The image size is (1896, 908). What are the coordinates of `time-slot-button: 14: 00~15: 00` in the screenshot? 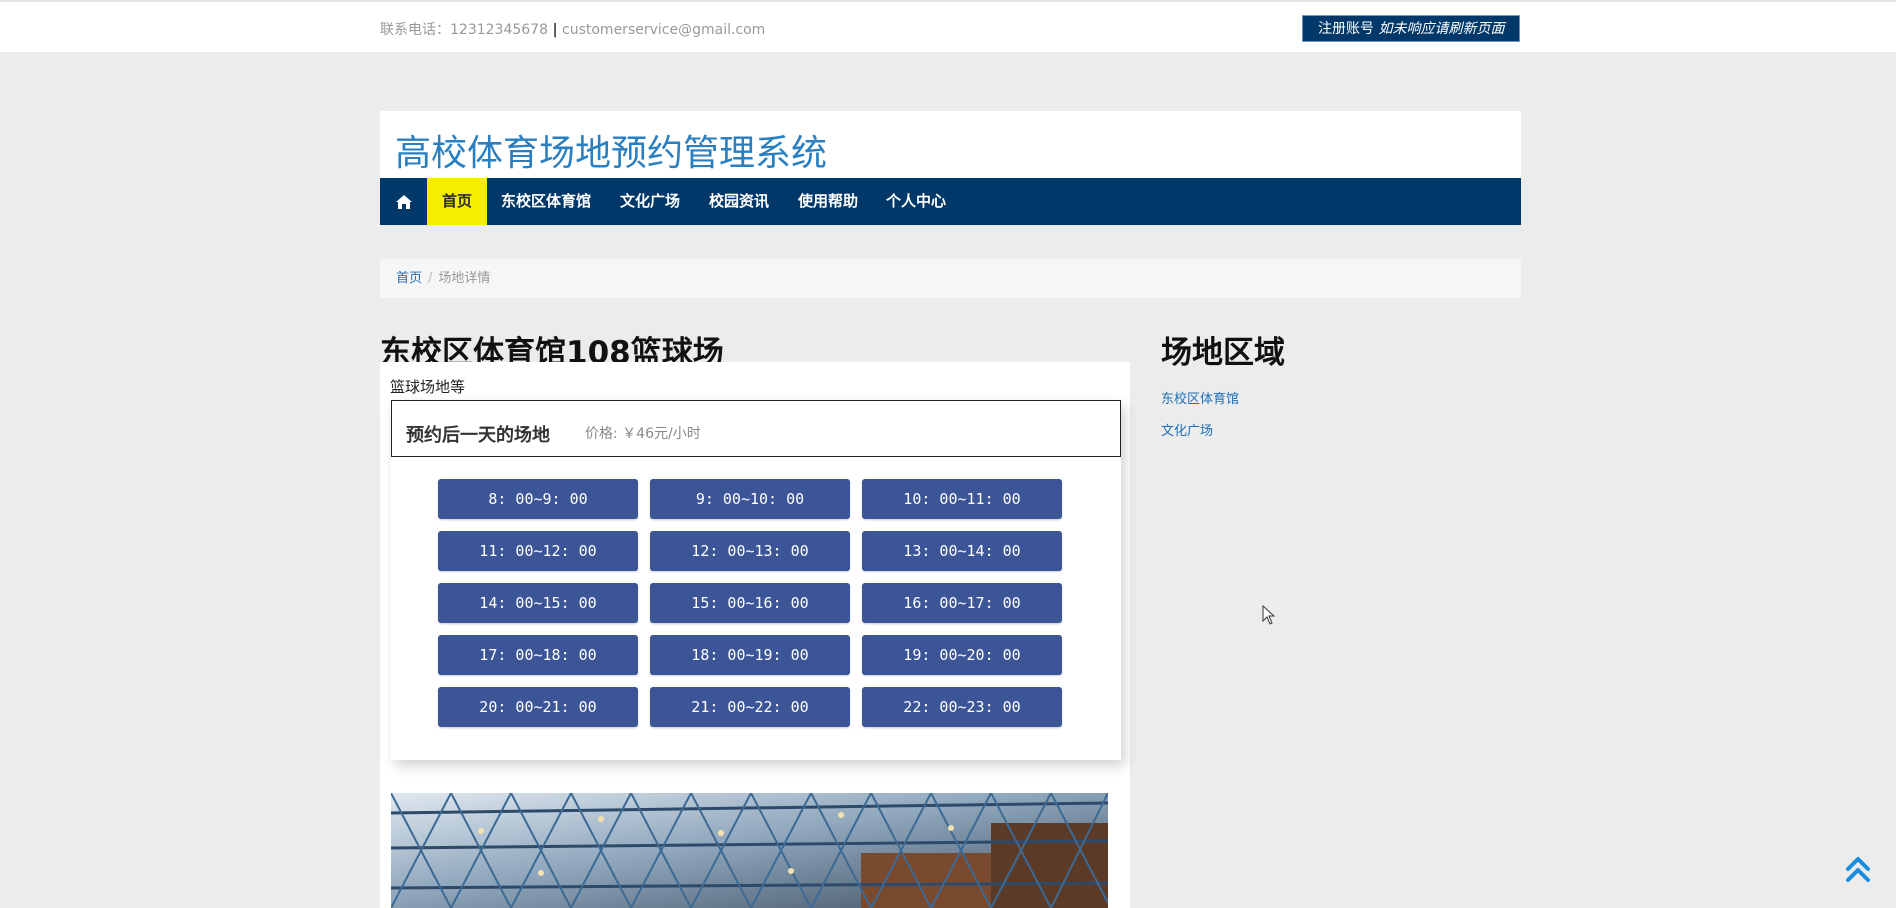 It's located at (538, 603).